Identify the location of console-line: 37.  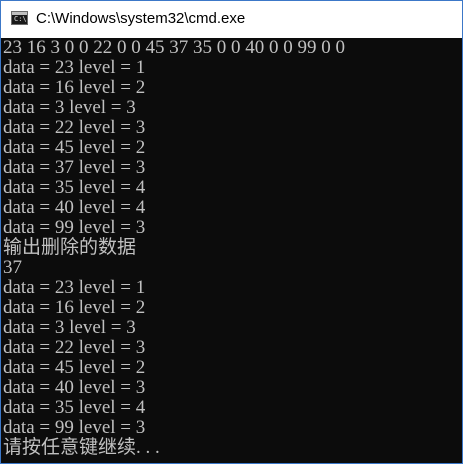
(12, 267).